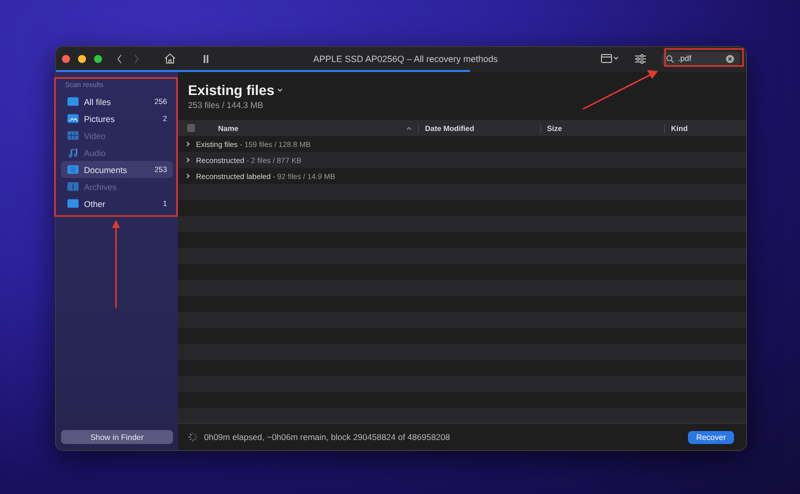 The width and height of the screenshot is (800, 494). What do you see at coordinates (73, 203) in the screenshot?
I see `other-icon` at bounding box center [73, 203].